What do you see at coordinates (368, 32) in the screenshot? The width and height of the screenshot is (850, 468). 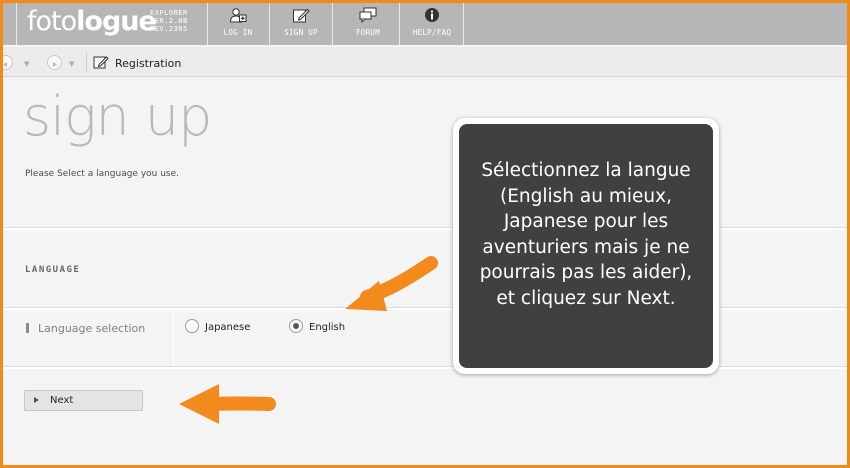 I see `nav-label: FORUM` at bounding box center [368, 32].